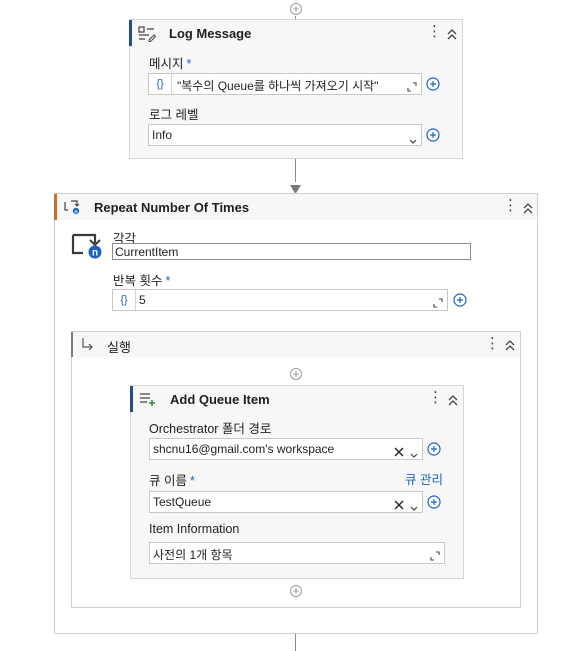  Describe the element at coordinates (72, 344) in the screenshot. I see `body-accent-bar` at that location.